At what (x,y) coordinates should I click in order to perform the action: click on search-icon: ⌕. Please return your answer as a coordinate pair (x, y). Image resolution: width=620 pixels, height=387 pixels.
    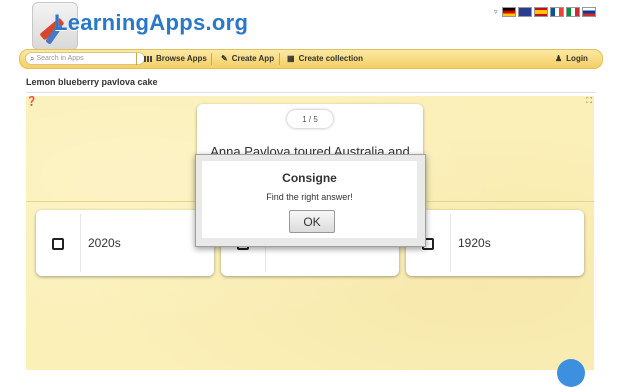
    Looking at the image, I should click on (32, 58).